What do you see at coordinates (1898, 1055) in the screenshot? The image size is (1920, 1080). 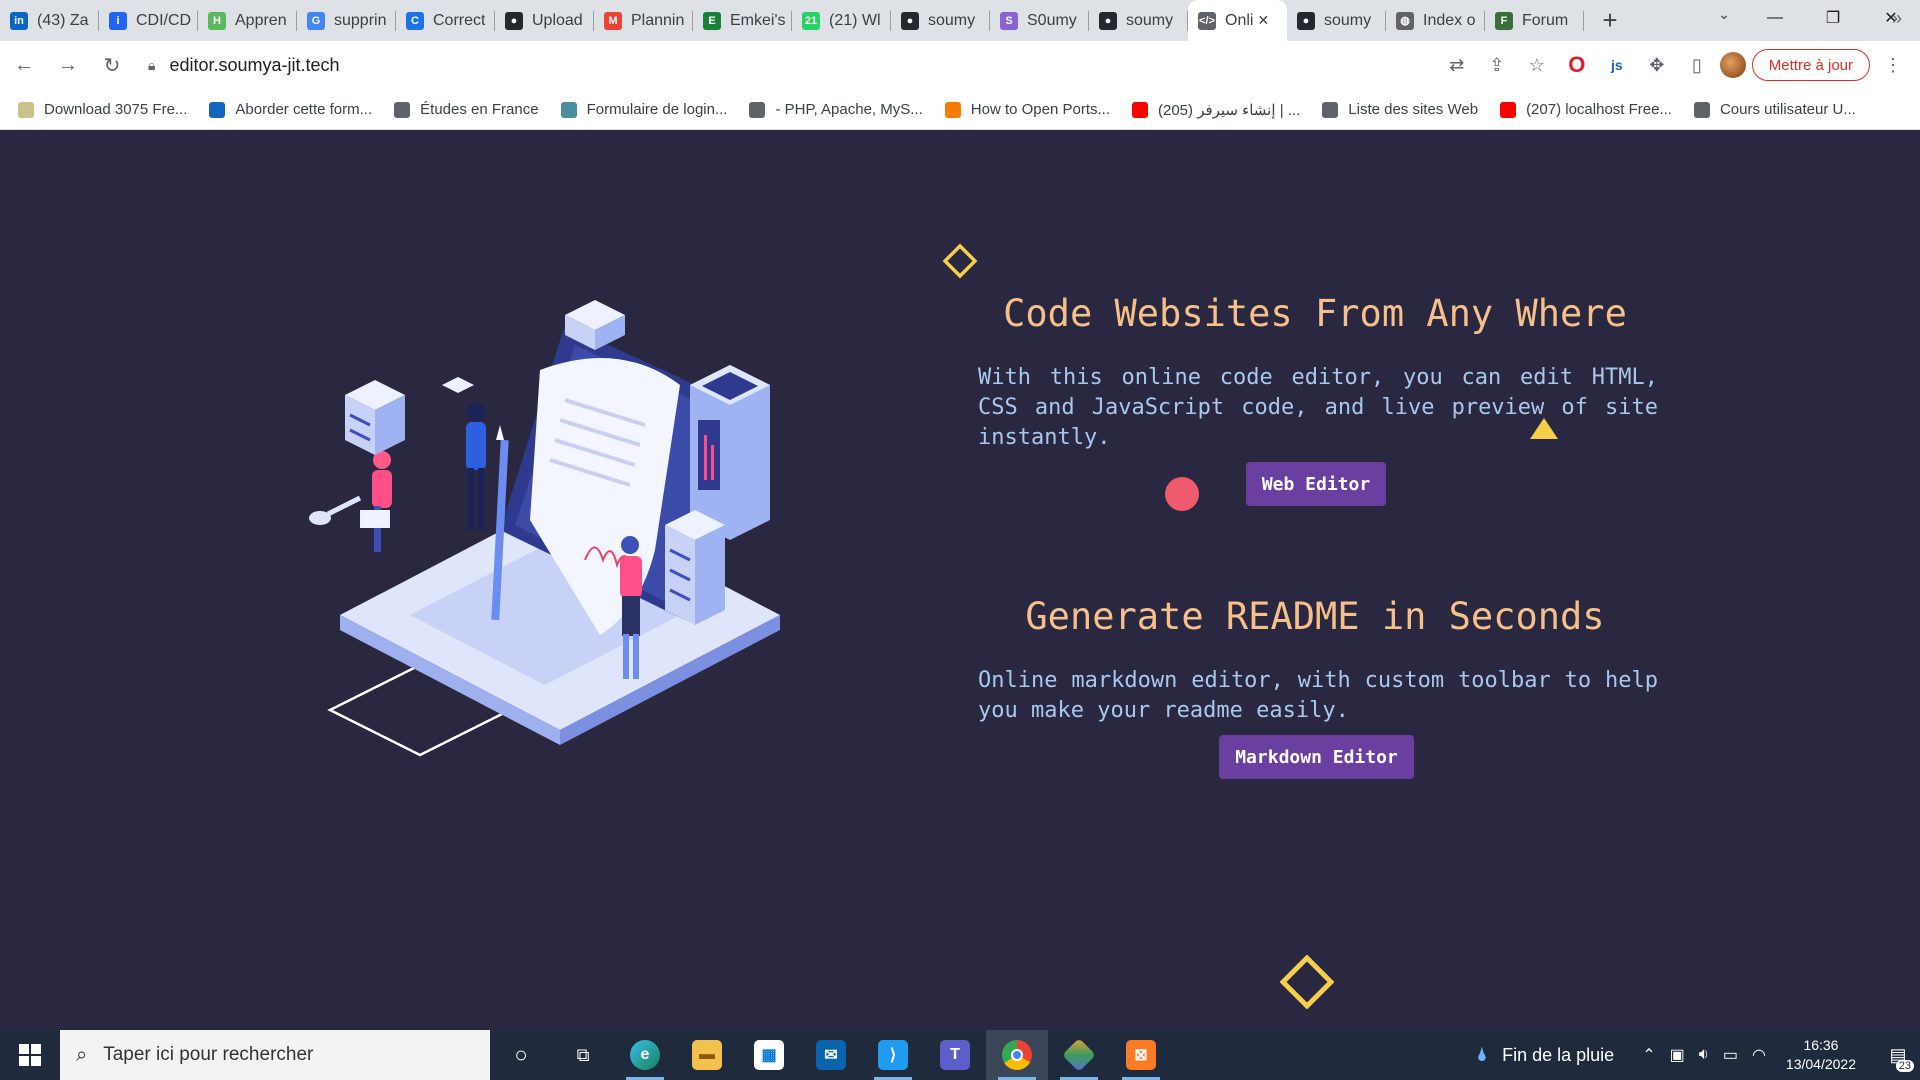 I see `notification-center-icon: ▤ 23` at bounding box center [1898, 1055].